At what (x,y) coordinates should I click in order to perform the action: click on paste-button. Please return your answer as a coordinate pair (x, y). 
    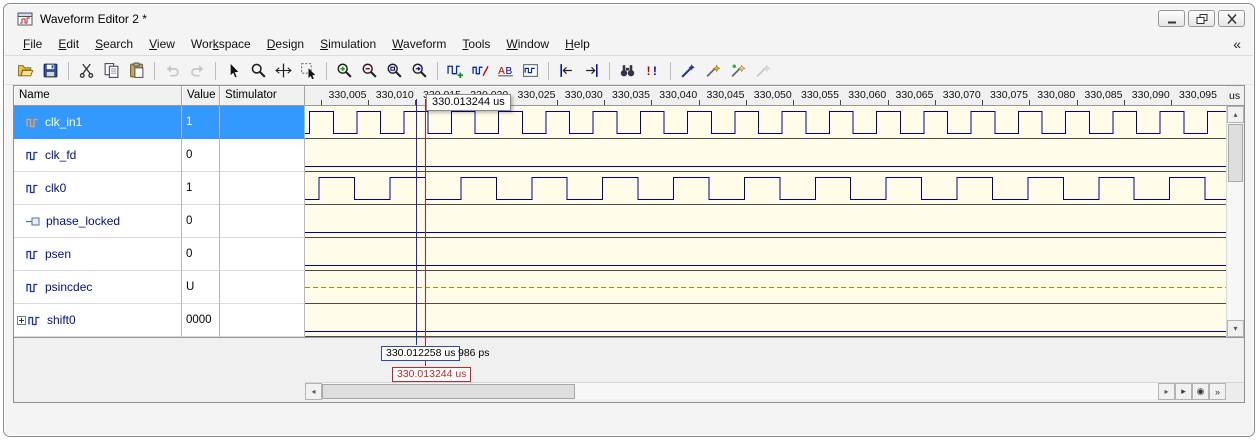
    Looking at the image, I should click on (136, 70).